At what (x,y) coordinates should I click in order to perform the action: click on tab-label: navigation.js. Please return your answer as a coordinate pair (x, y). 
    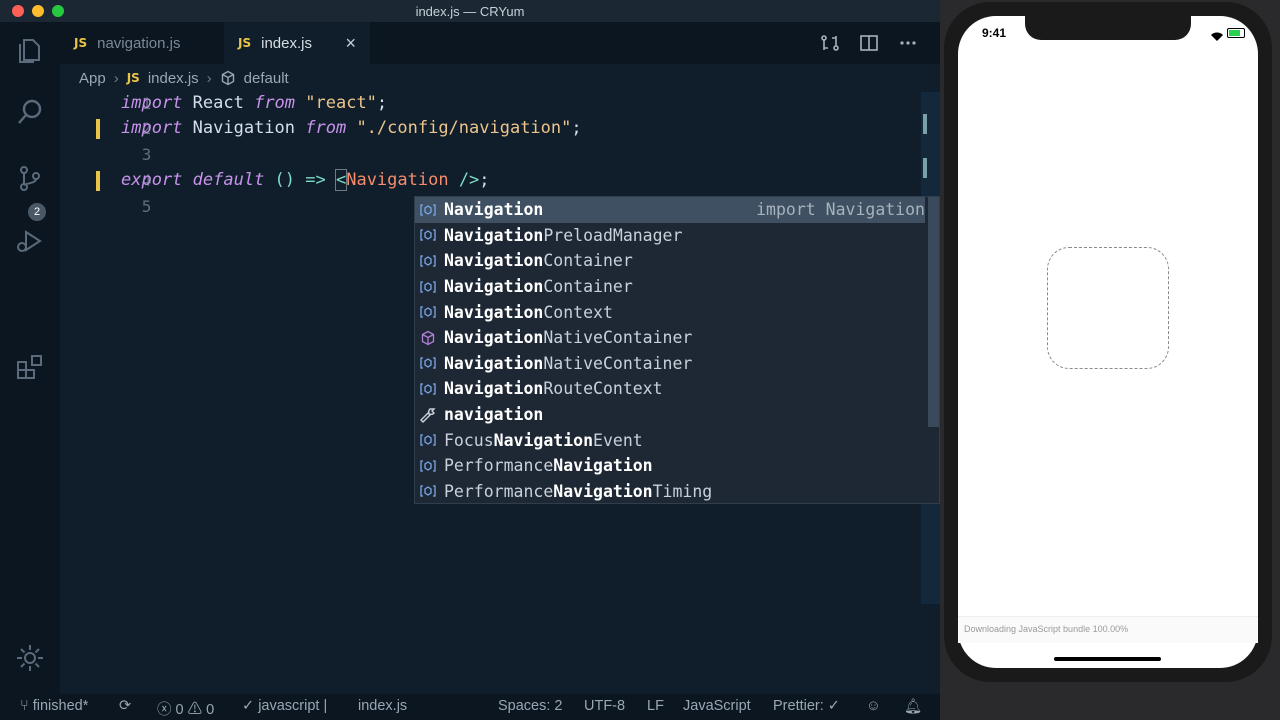
    Looking at the image, I should click on (139, 43).